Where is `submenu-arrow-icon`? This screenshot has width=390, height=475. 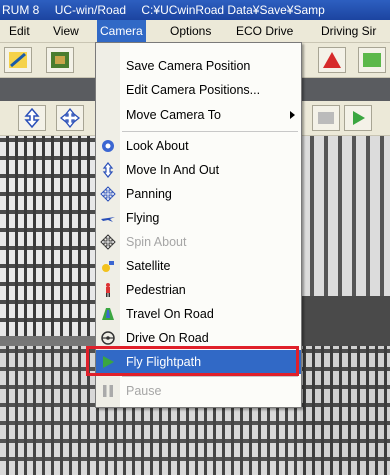 submenu-arrow-icon is located at coordinates (292, 115).